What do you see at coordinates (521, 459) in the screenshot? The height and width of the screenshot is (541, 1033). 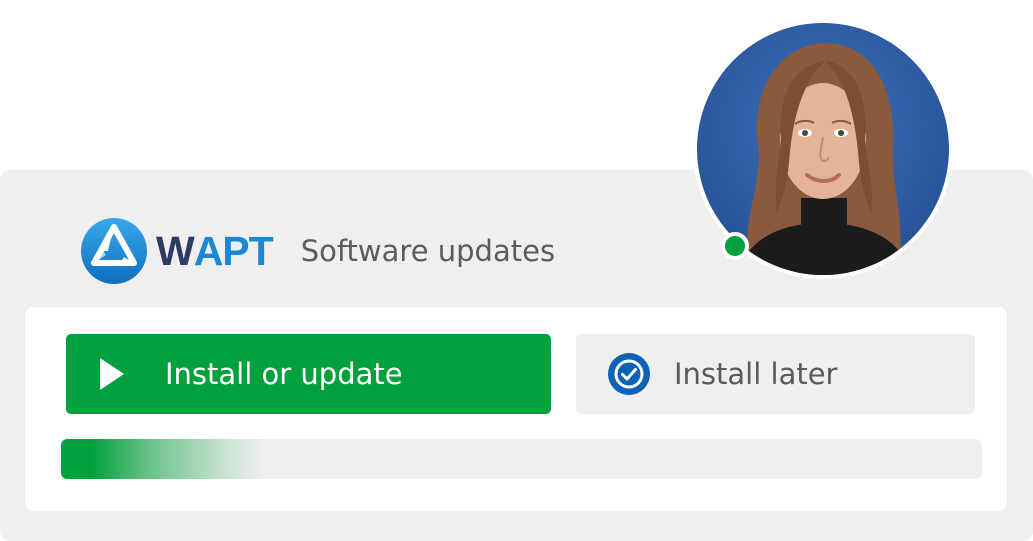 I see `progress-bar` at bounding box center [521, 459].